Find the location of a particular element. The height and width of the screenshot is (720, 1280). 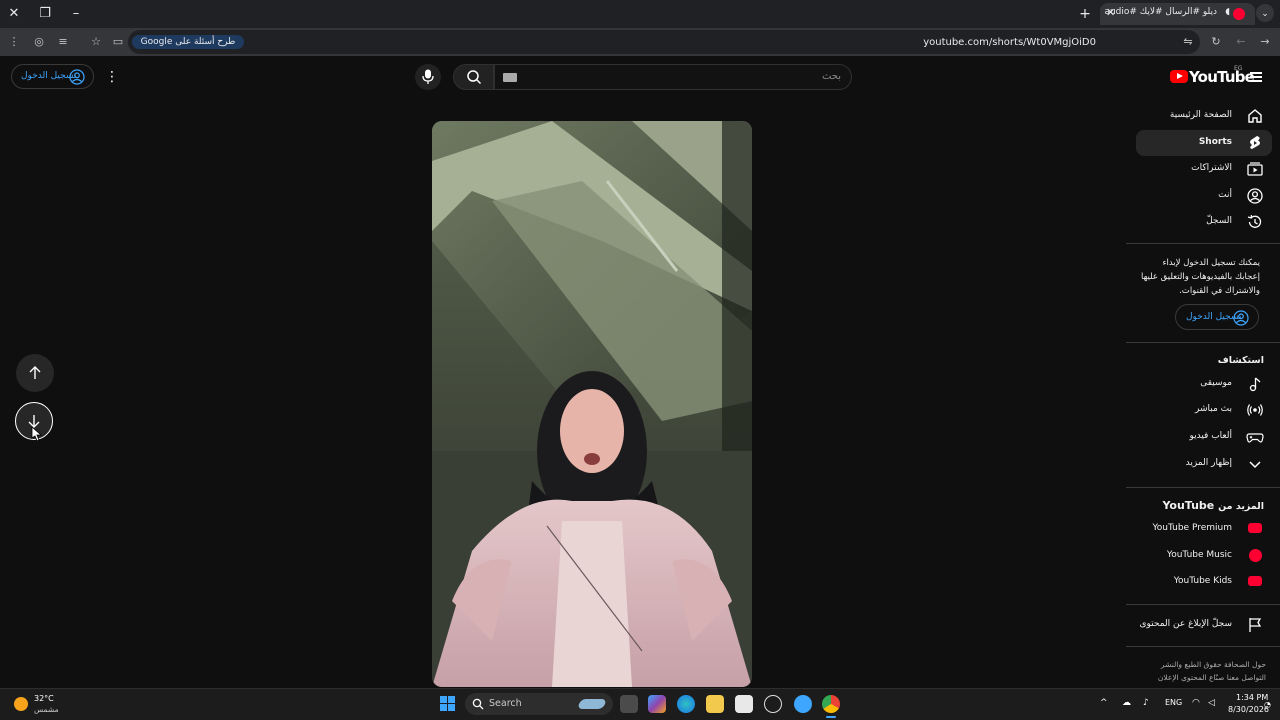

sidebar-item-youtube-kids: YouTube Kids is located at coordinates (1204, 582).